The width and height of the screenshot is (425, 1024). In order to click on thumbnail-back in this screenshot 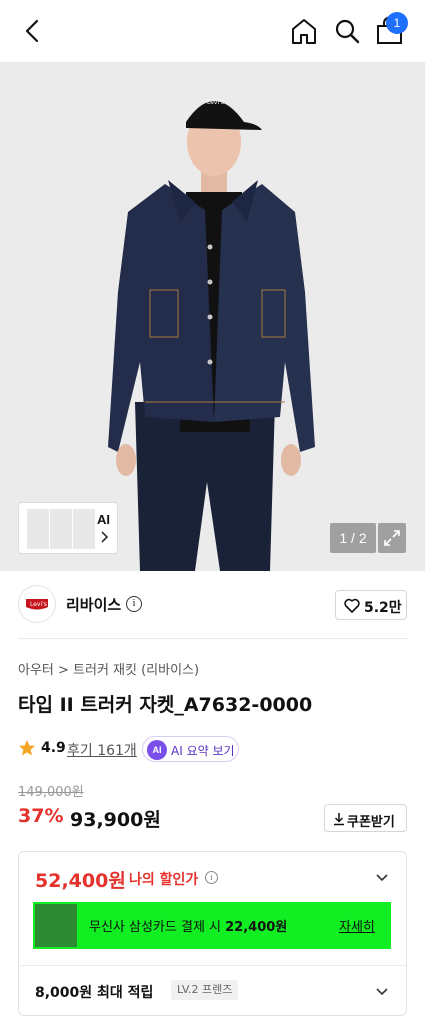, I will do `click(84, 529)`.